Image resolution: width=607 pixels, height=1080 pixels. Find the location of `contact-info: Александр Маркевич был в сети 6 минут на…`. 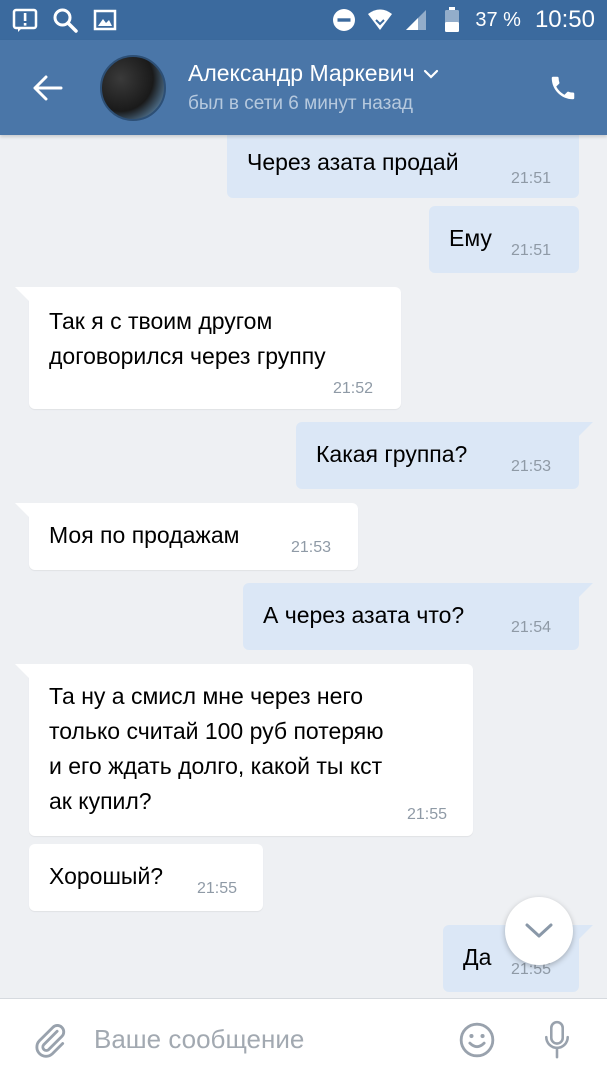

contact-info: Александр Маркевич был в сети 6 минут на… is located at coordinates (313, 87).